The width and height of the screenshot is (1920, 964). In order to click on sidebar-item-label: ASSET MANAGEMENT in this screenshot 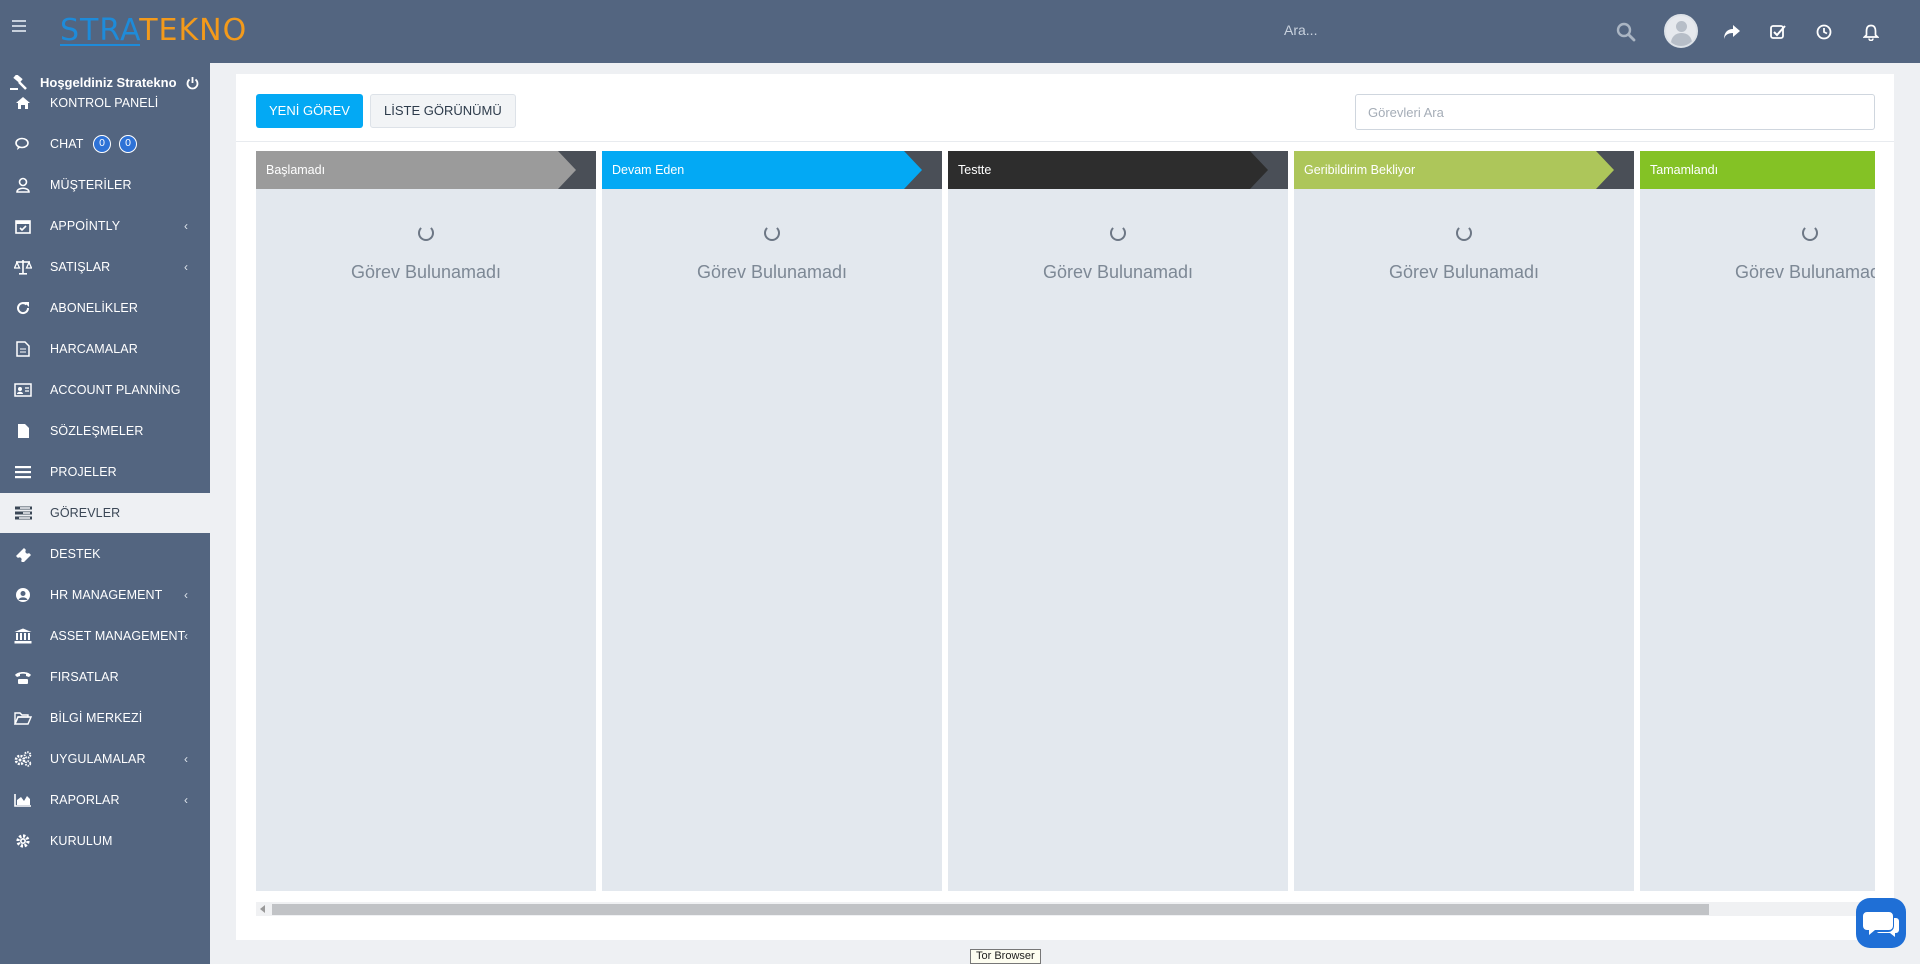, I will do `click(118, 636)`.